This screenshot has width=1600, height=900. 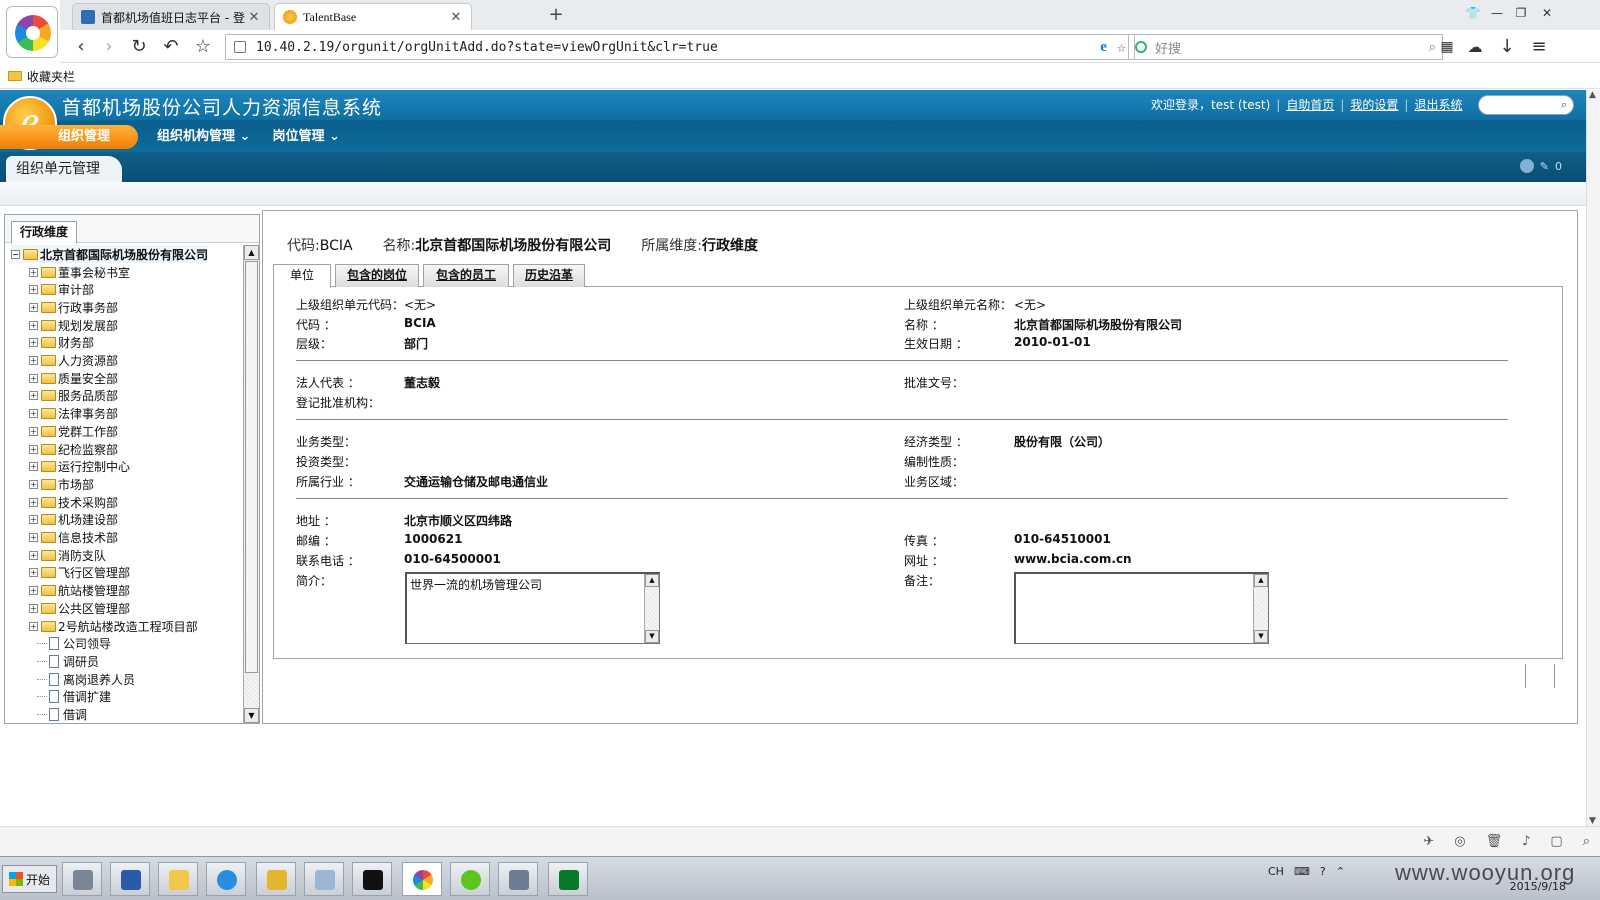 I want to click on remark-textarea: ▲ ▼, so click(x=1141, y=608).